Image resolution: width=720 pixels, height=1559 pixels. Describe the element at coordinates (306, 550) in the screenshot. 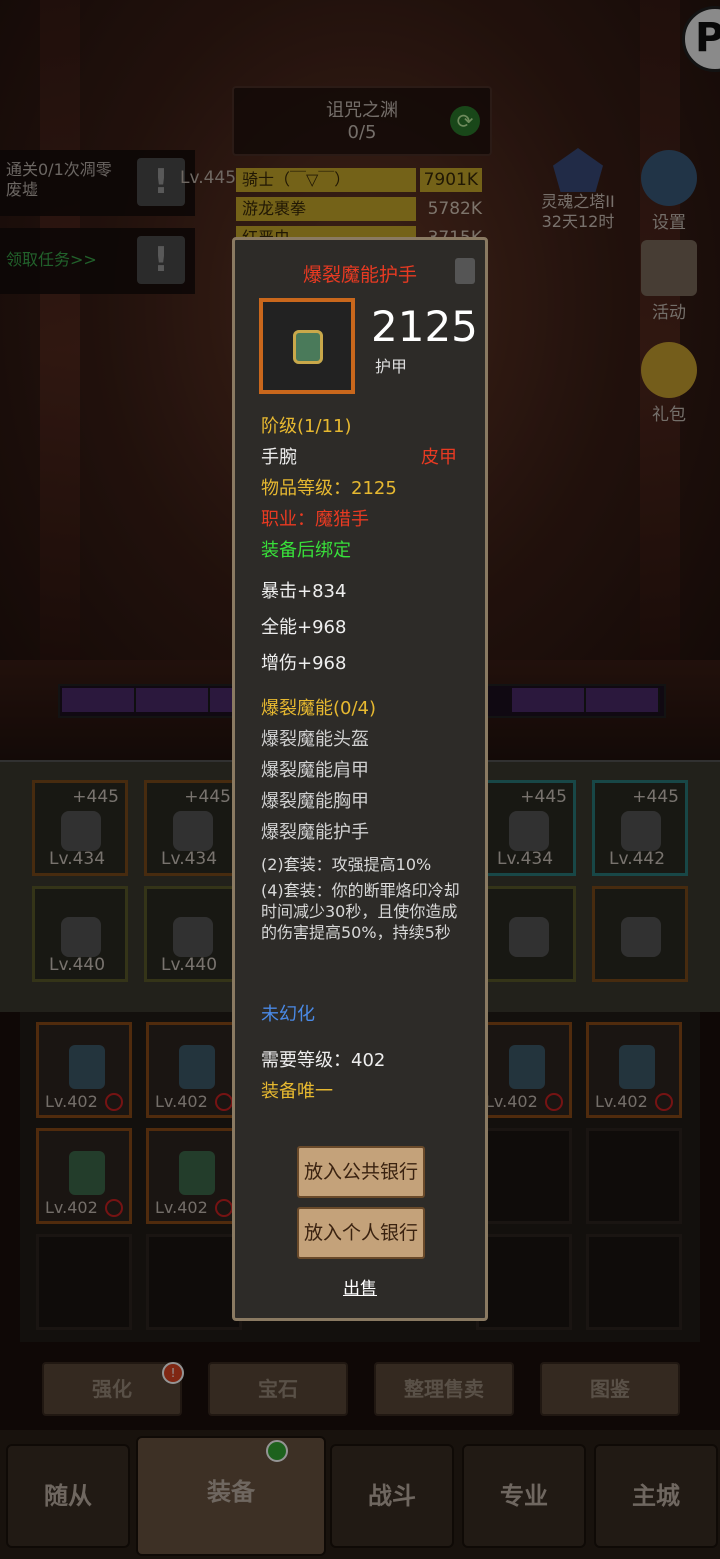

I see `item-binding: 装备后绑定` at that location.